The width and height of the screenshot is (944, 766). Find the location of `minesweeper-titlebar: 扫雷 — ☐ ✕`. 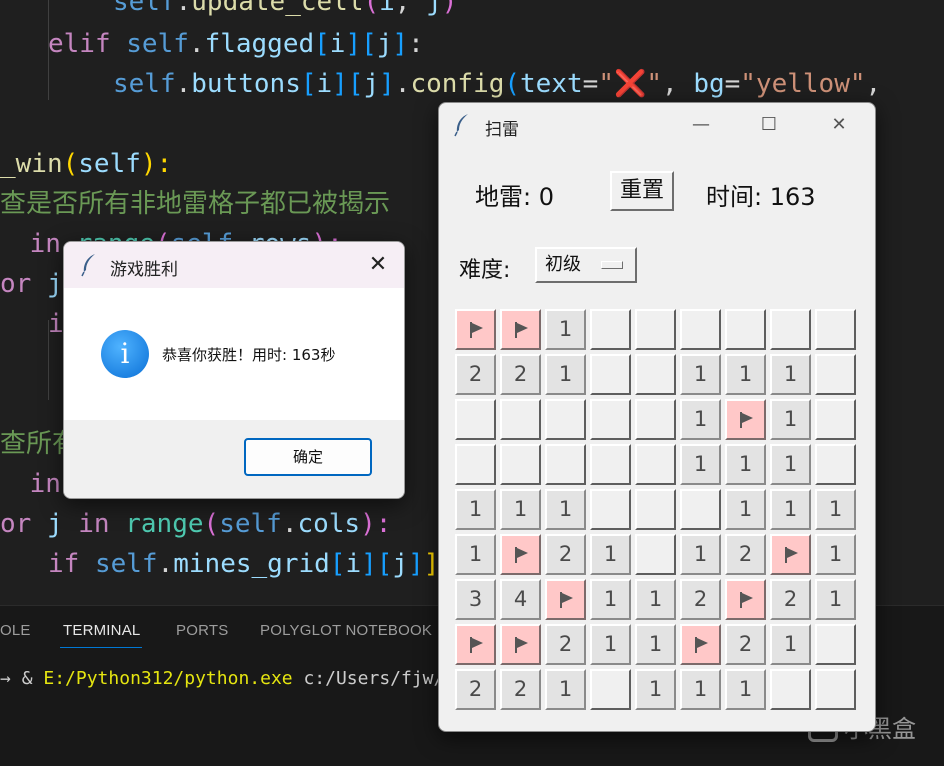

minesweeper-titlebar: 扫雷 — ☐ ✕ is located at coordinates (657, 125).